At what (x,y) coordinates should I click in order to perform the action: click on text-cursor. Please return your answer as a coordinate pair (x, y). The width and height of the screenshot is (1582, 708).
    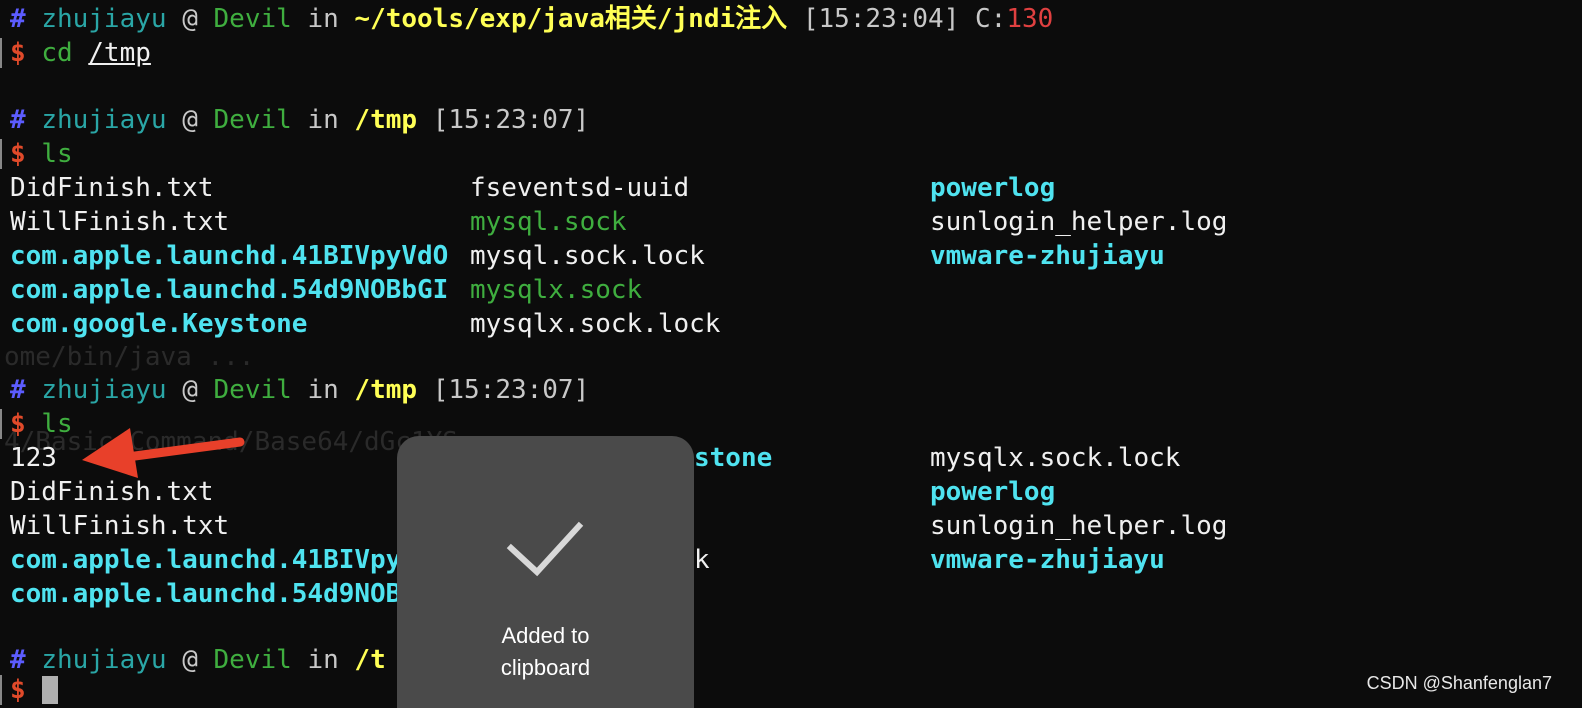
    Looking at the image, I should click on (50, 690).